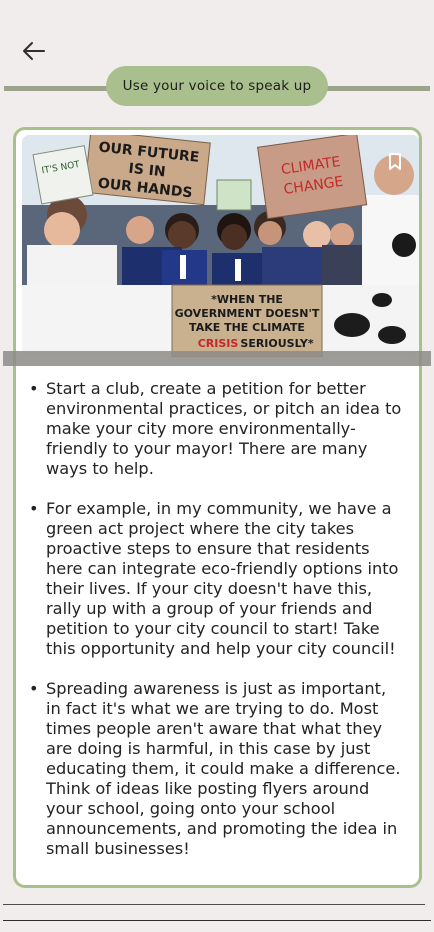  I want to click on svg-text: GOVERNMENT DOESN'T, so click(247, 313).